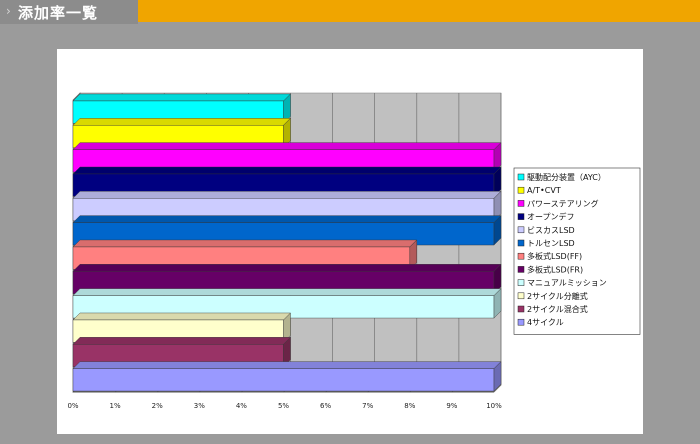 The width and height of the screenshot is (700, 444). What do you see at coordinates (545, 322) in the screenshot?
I see `legend-label: 4サイクル` at bounding box center [545, 322].